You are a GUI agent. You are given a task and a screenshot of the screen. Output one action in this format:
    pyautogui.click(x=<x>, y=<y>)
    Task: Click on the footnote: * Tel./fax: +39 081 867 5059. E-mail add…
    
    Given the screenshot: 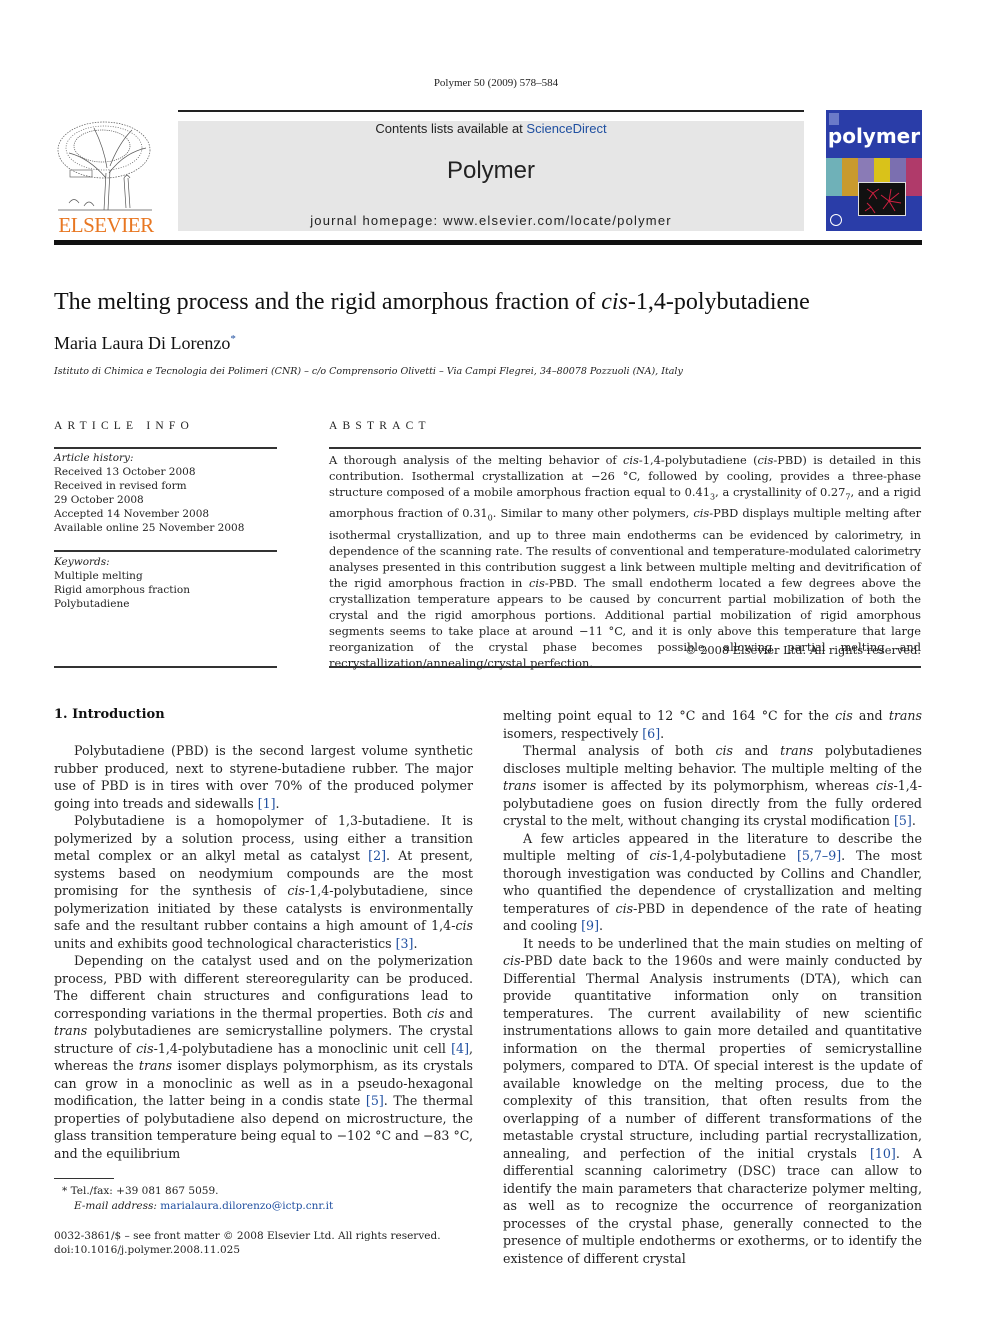 What is the action you would take?
    pyautogui.click(x=193, y=1199)
    